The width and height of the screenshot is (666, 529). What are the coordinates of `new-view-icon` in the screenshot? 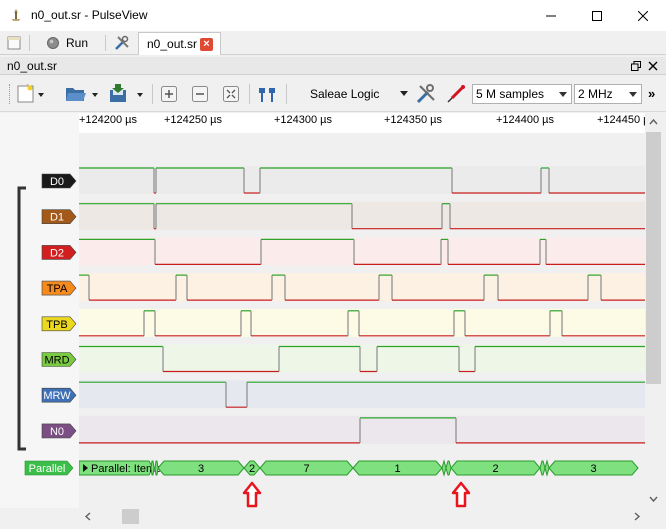 It's located at (30, 93).